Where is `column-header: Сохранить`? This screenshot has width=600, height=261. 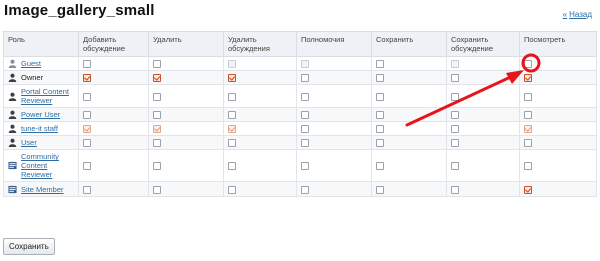 column-header: Сохранить is located at coordinates (409, 44).